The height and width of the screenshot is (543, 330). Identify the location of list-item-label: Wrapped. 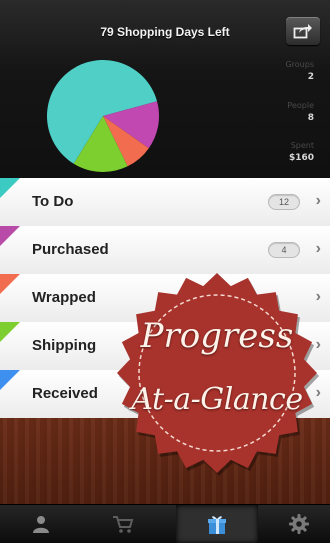
(64, 297).